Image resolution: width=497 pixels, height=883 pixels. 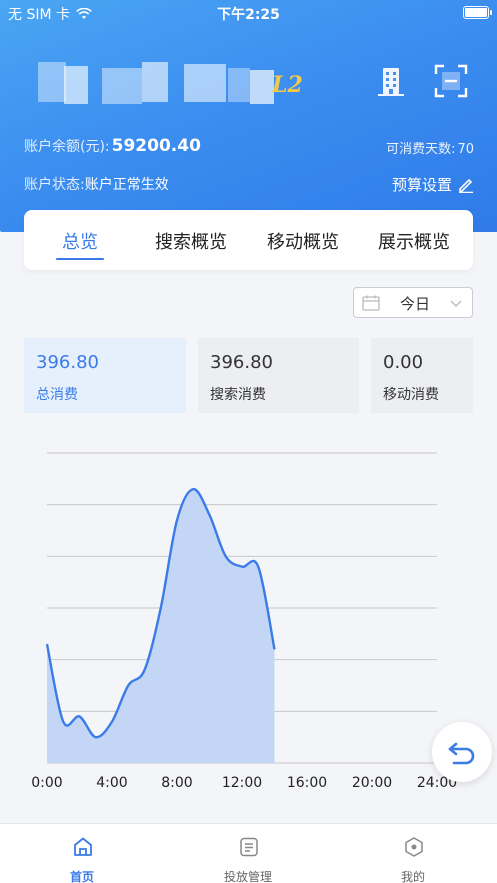 I want to click on status-time: 下午2:25, so click(x=248, y=15).